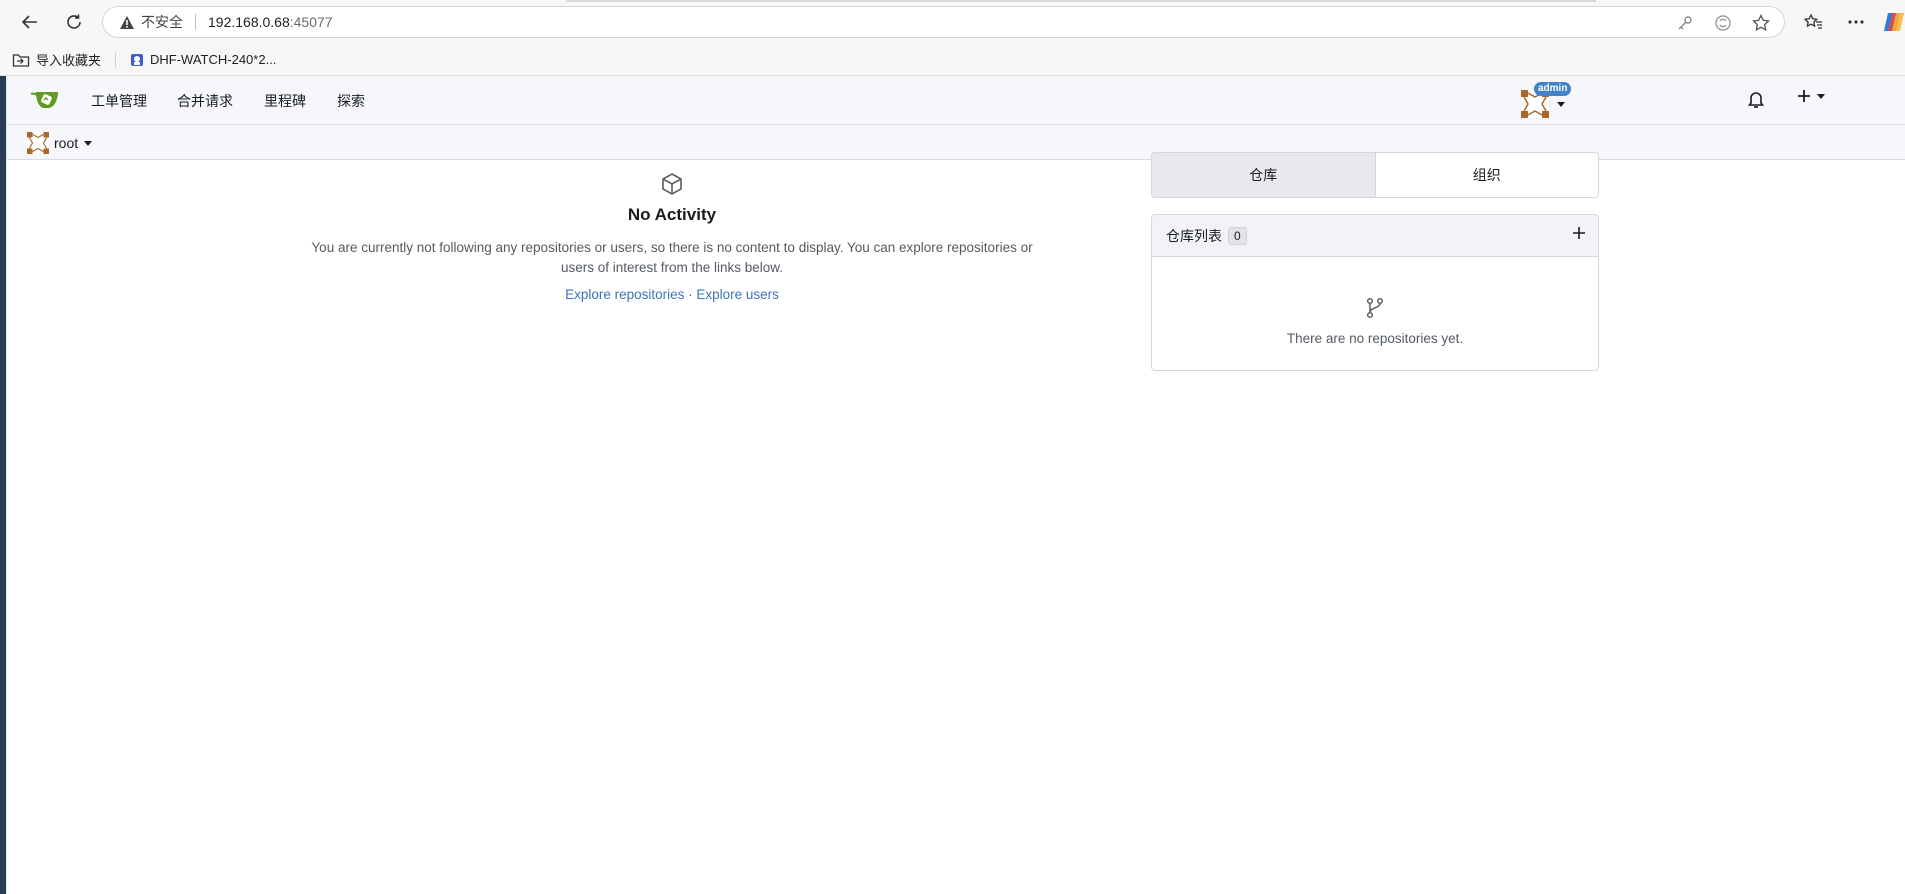 The width and height of the screenshot is (1905, 894). What do you see at coordinates (1375, 308) in the screenshot?
I see `repo-forked-icon` at bounding box center [1375, 308].